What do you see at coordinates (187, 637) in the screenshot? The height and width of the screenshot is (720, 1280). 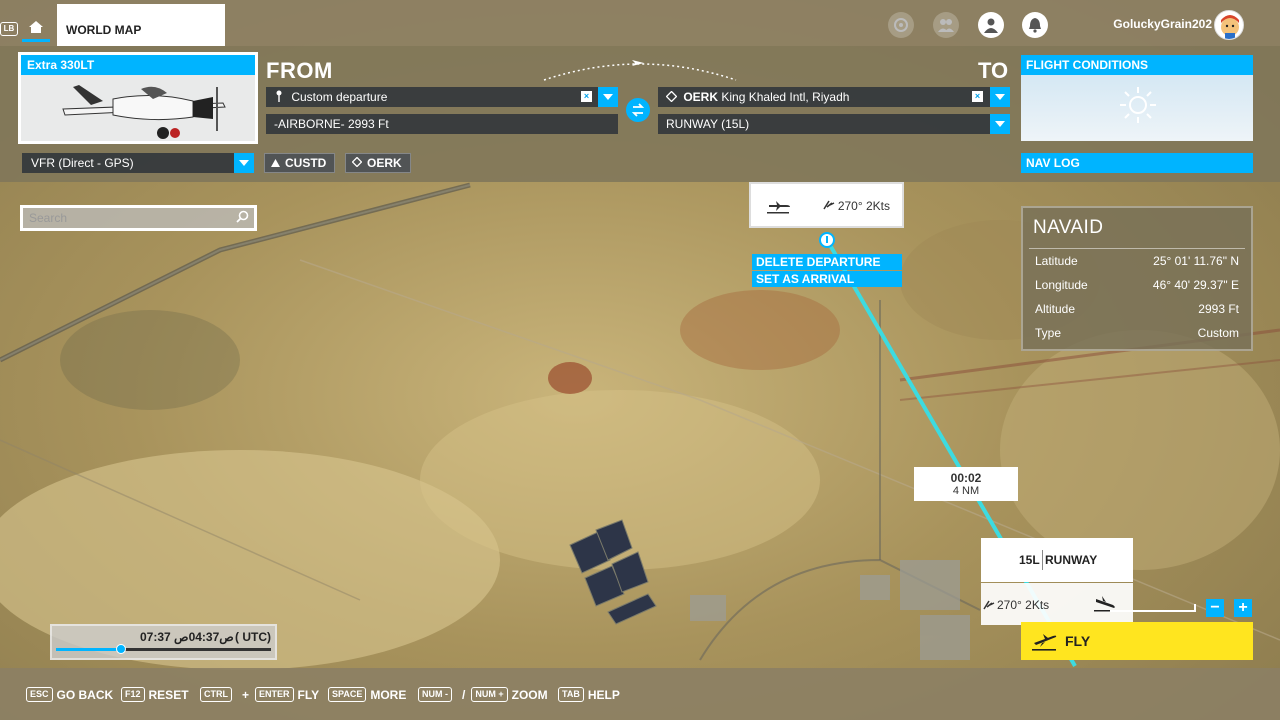 I see `local-time: 07:37 ص04:37ص` at bounding box center [187, 637].